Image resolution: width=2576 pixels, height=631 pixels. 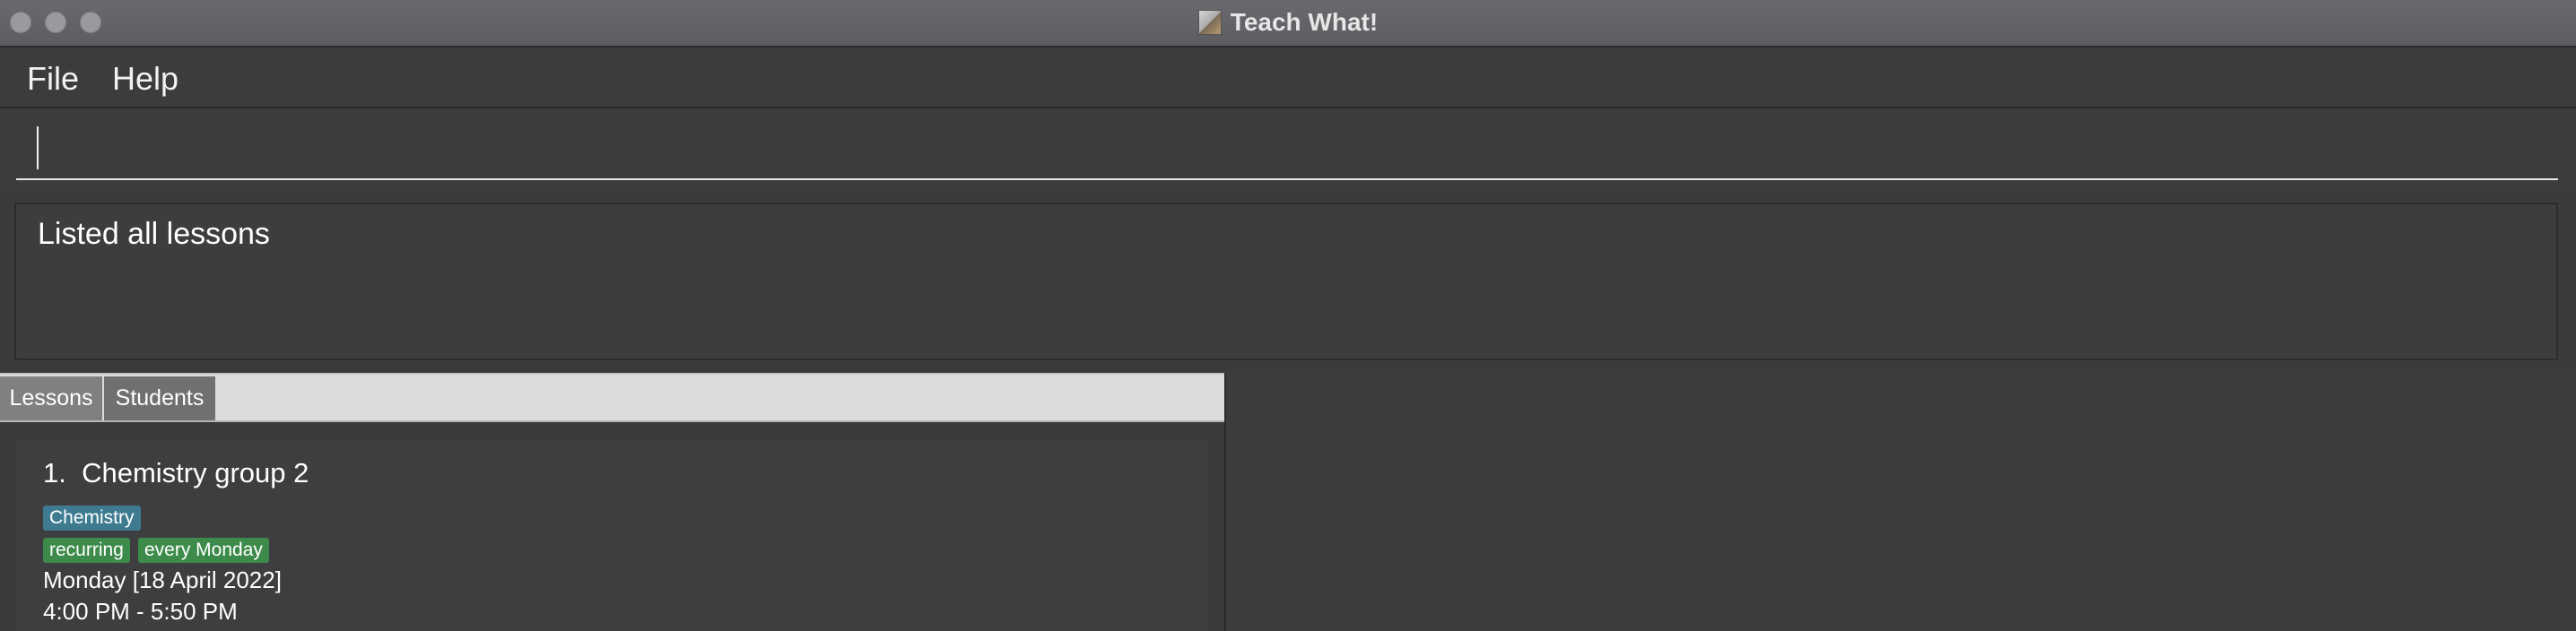 I want to click on app-icon, so click(x=1209, y=23).